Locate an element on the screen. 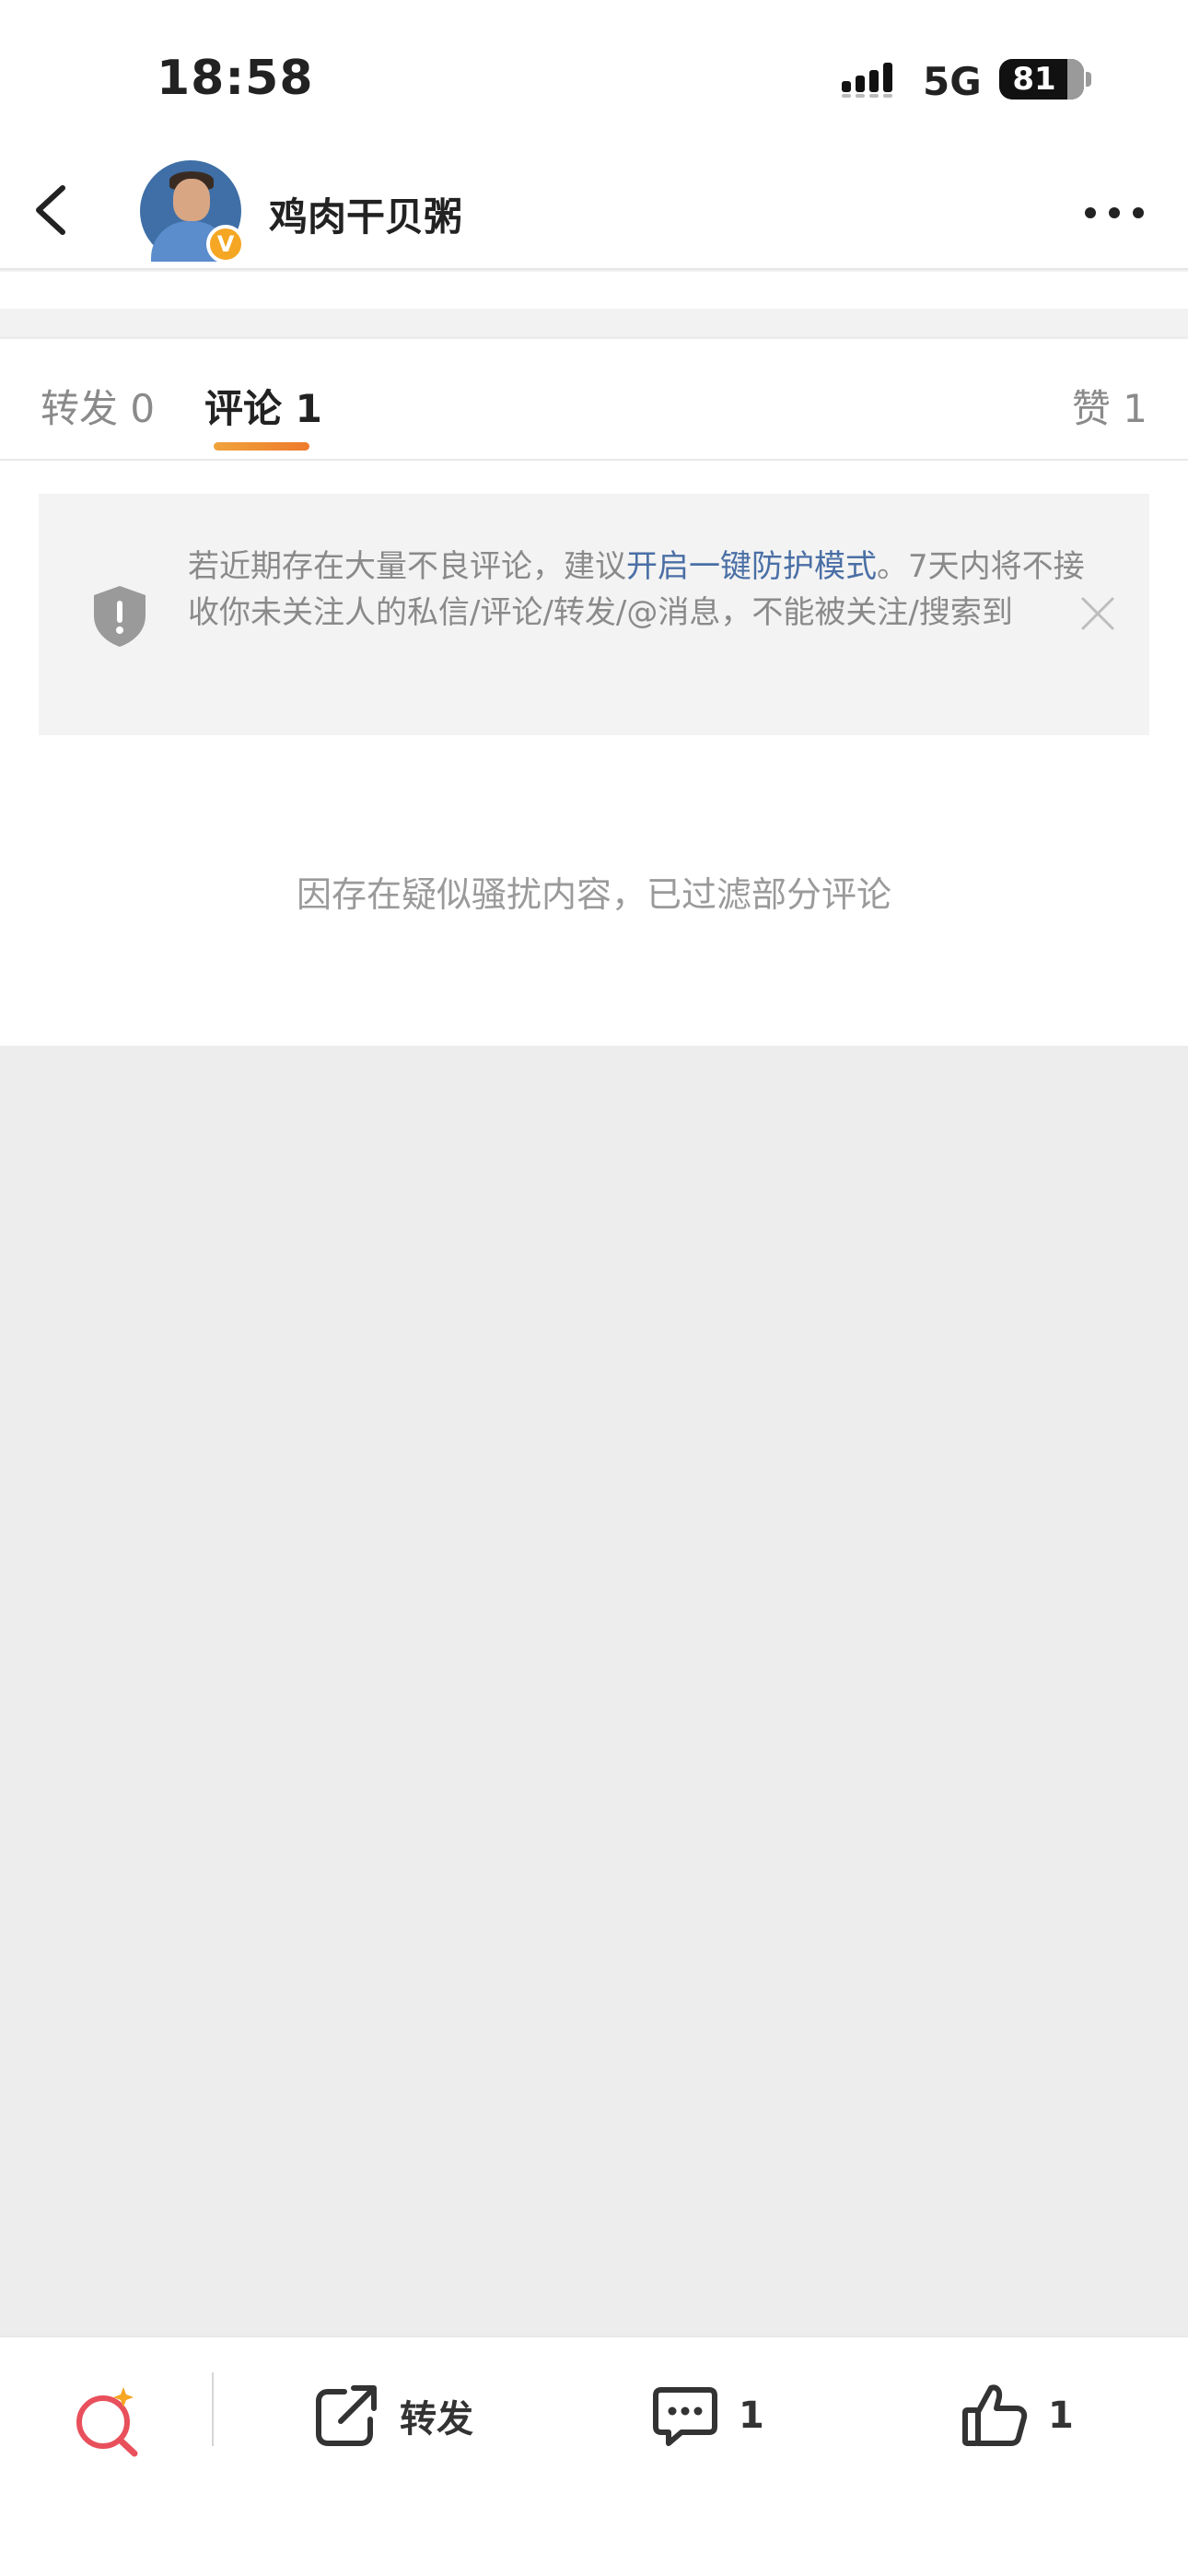 The height and width of the screenshot is (2576, 1188). thumbs-up-icon is located at coordinates (995, 2415).